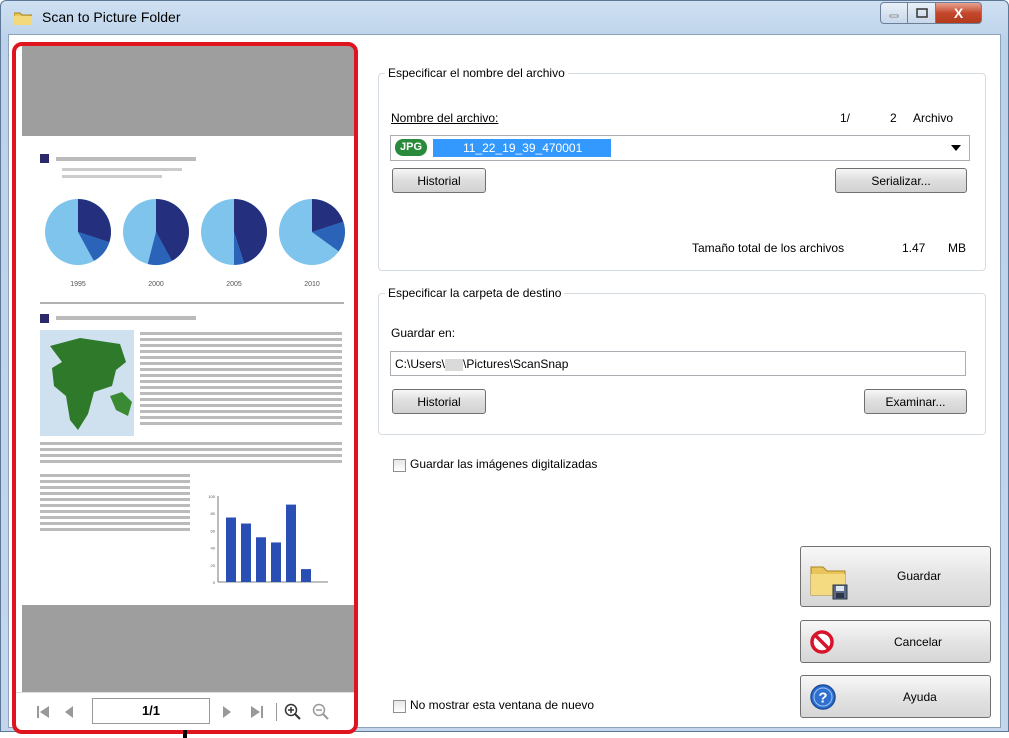 The width and height of the screenshot is (1009, 738). I want to click on help-icon: ?, so click(823, 697).